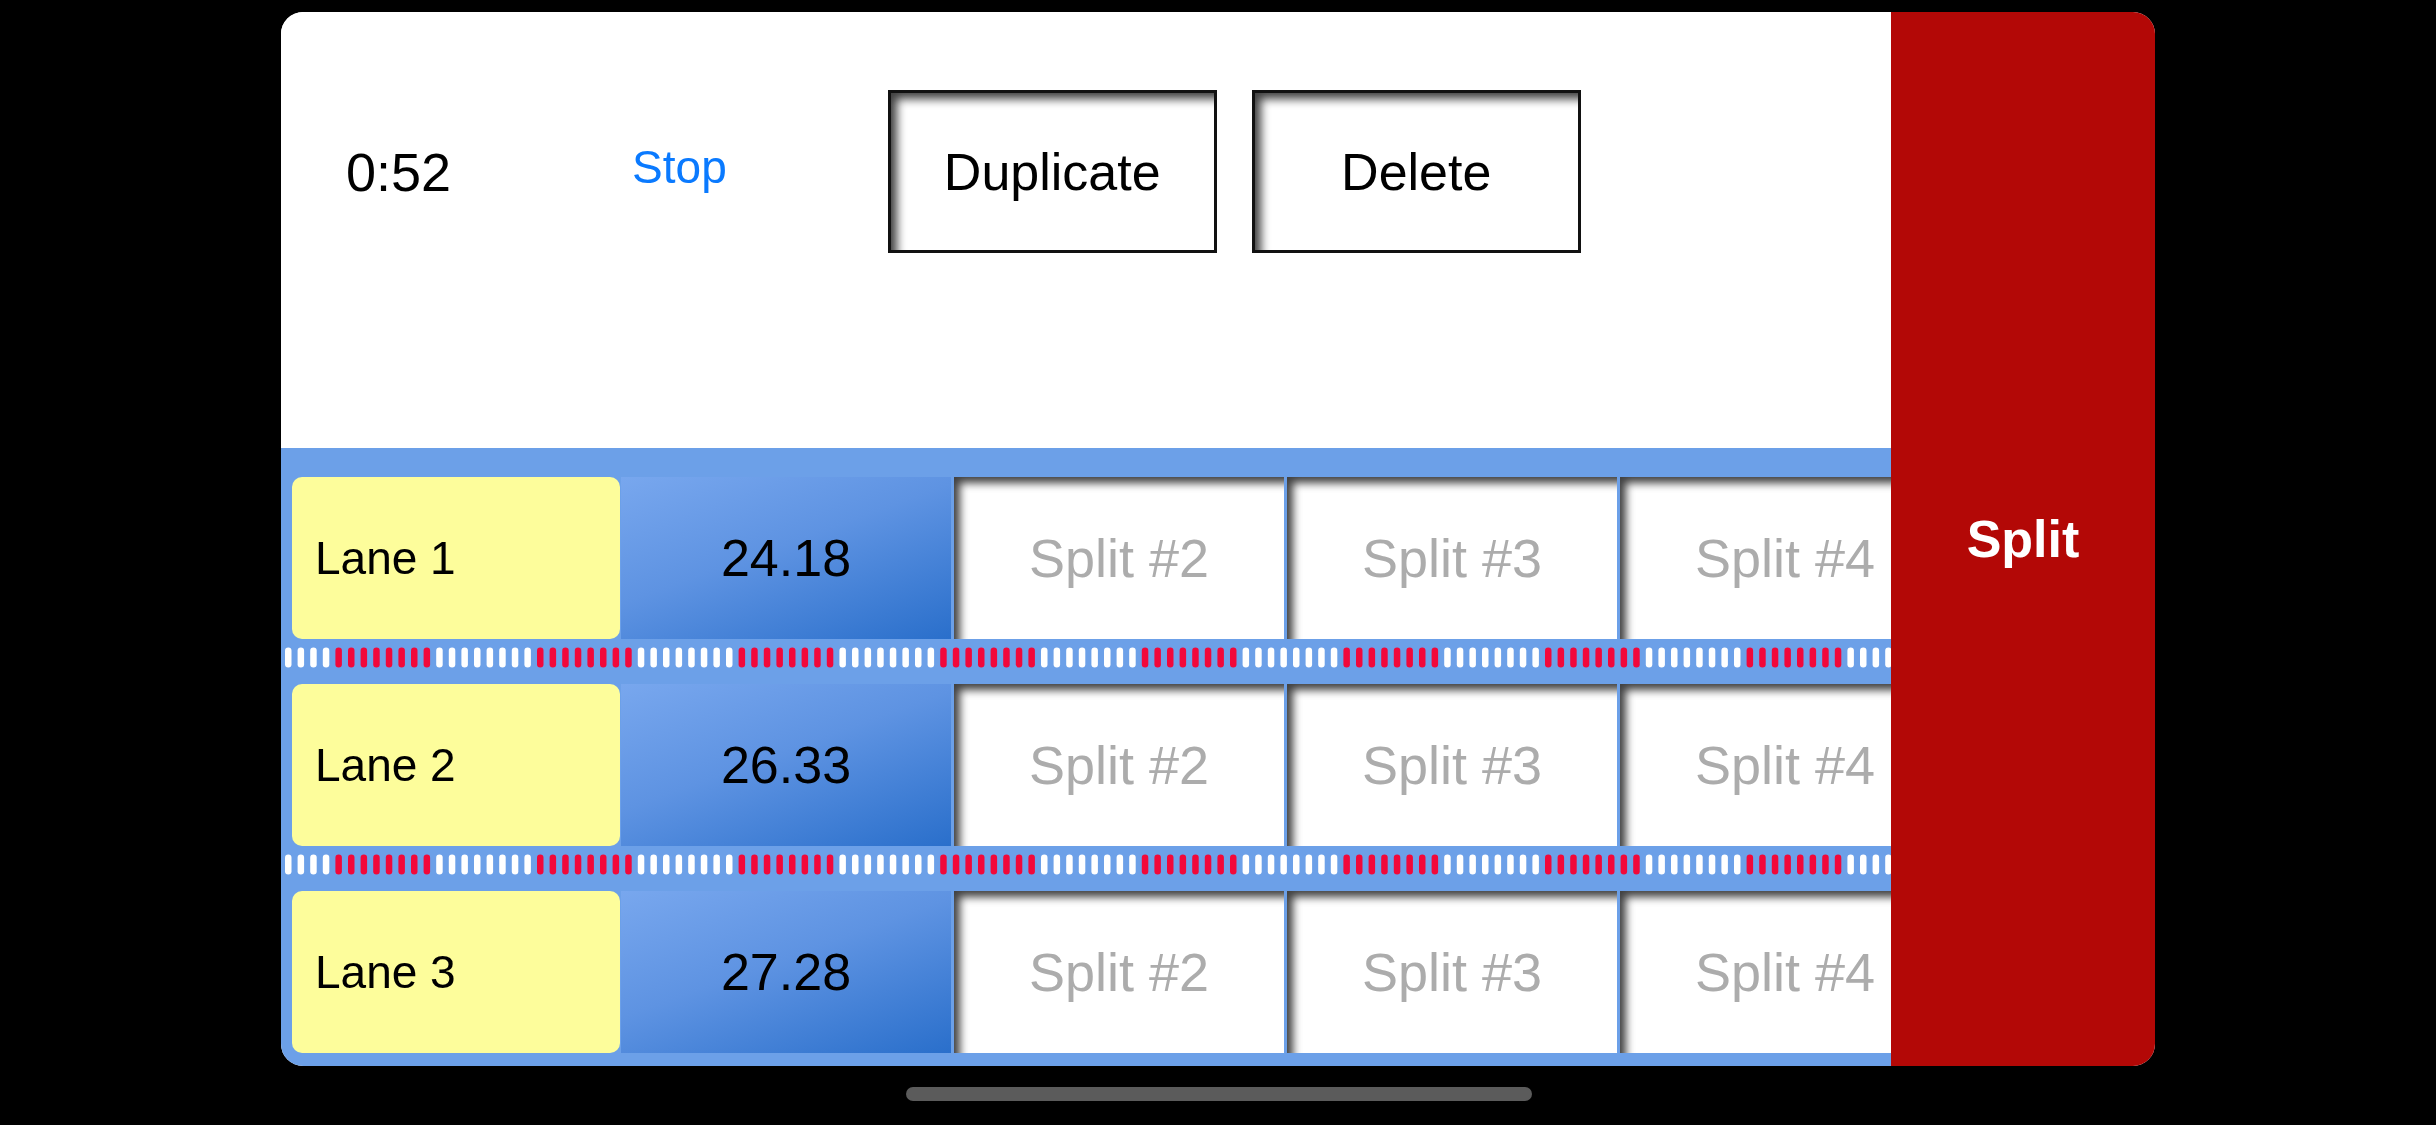  I want to click on lane-name-label: Lane 1, so click(456, 558).